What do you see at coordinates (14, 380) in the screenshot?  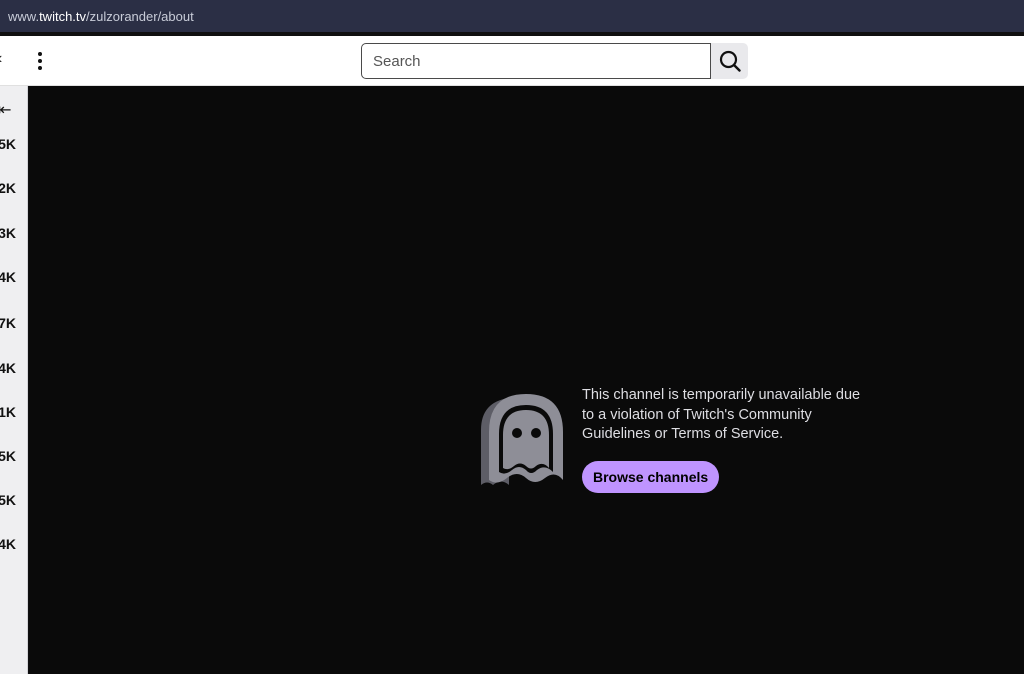 I see `sidebar: ⇤ 5K 2K 3K 4K 7K 4K .1K 5K 5K 4K` at bounding box center [14, 380].